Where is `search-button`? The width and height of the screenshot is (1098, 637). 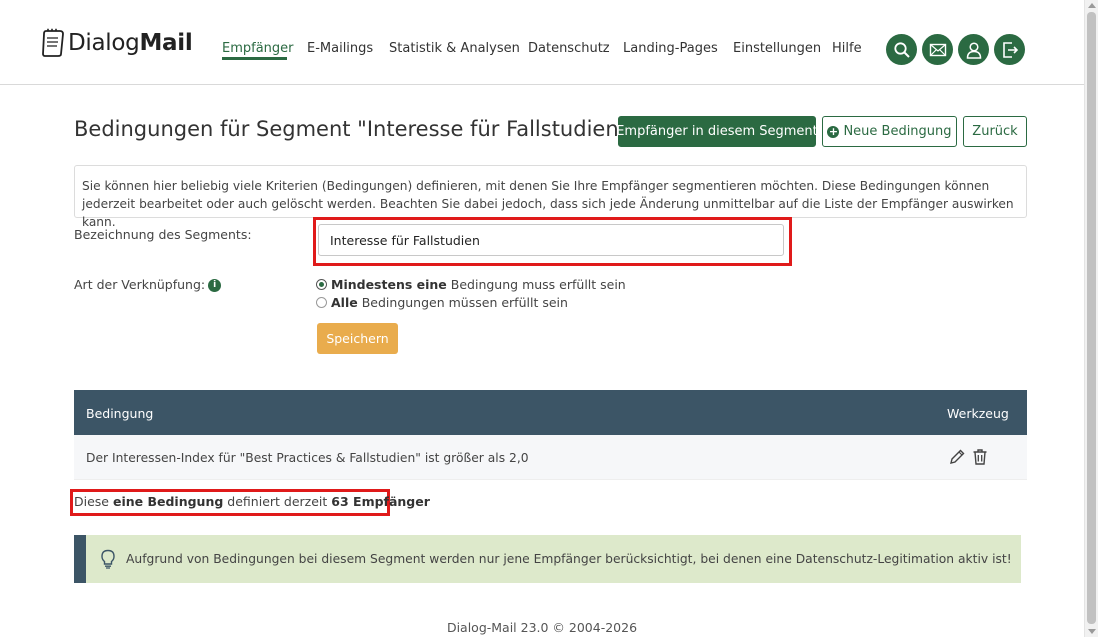
search-button is located at coordinates (901, 49).